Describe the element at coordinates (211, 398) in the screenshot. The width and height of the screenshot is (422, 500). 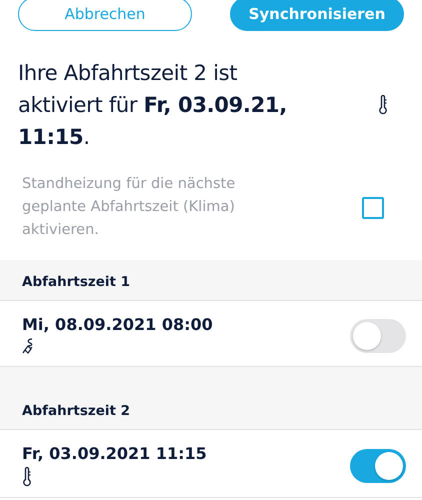
I see `section-header: Abfahrtszeit 2` at that location.